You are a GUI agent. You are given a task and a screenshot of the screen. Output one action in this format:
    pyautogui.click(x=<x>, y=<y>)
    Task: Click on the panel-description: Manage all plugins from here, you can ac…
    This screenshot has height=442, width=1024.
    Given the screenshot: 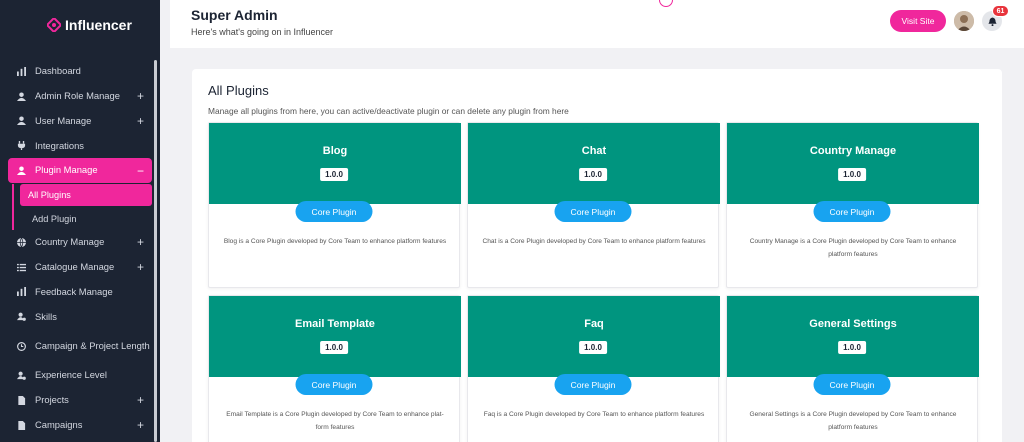 What is the action you would take?
    pyautogui.click(x=388, y=111)
    